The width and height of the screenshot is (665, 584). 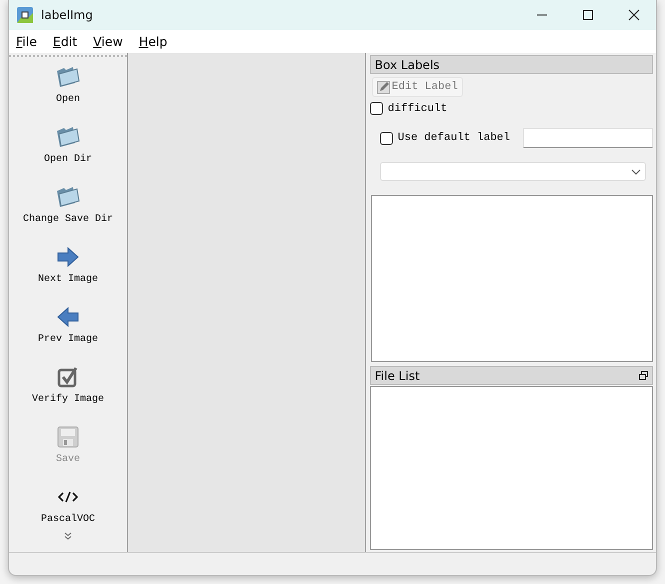 What do you see at coordinates (65, 41) in the screenshot?
I see `menu-item: Edit` at bounding box center [65, 41].